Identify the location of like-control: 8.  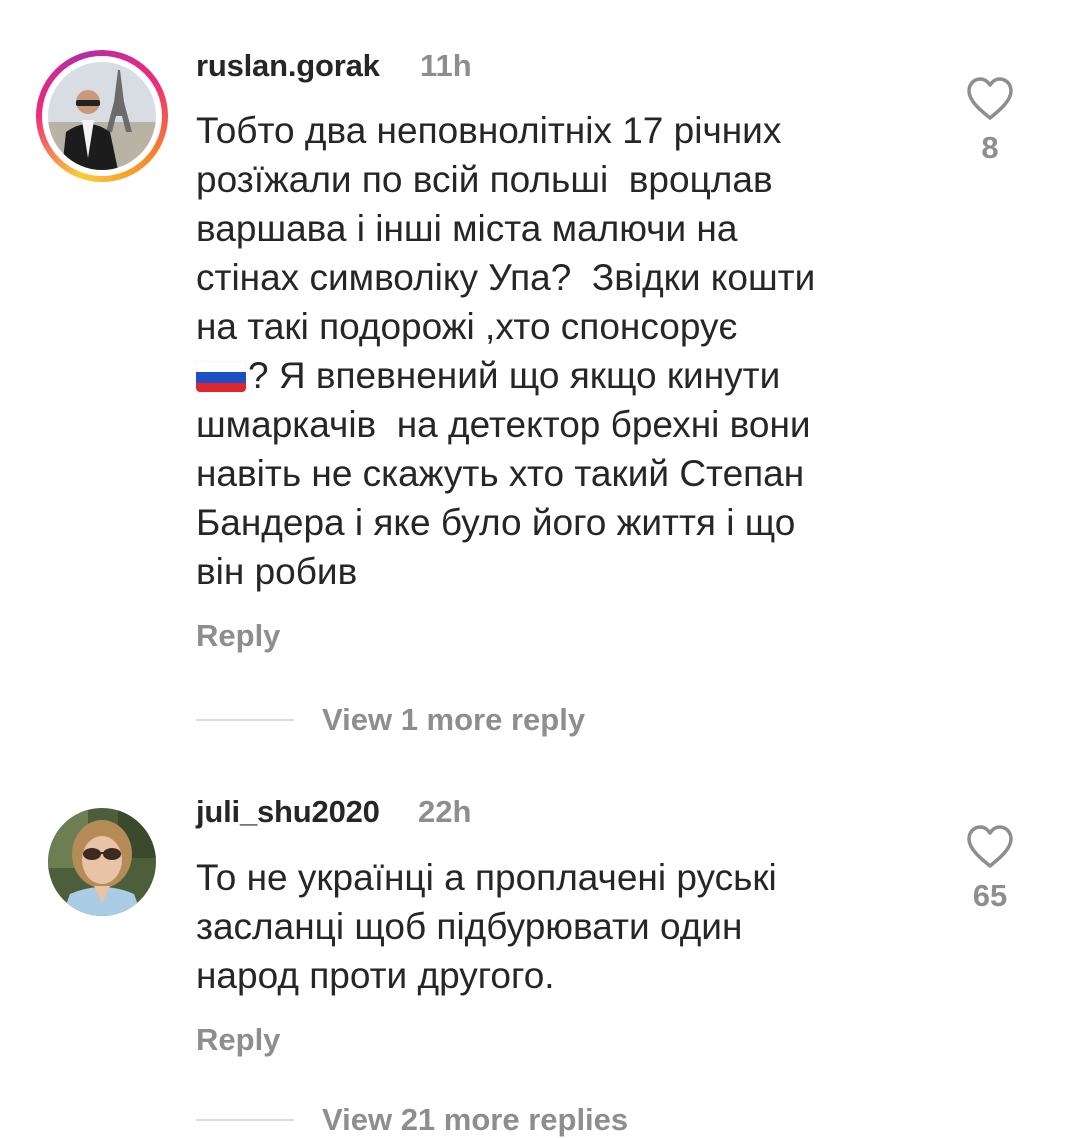
(990, 121).